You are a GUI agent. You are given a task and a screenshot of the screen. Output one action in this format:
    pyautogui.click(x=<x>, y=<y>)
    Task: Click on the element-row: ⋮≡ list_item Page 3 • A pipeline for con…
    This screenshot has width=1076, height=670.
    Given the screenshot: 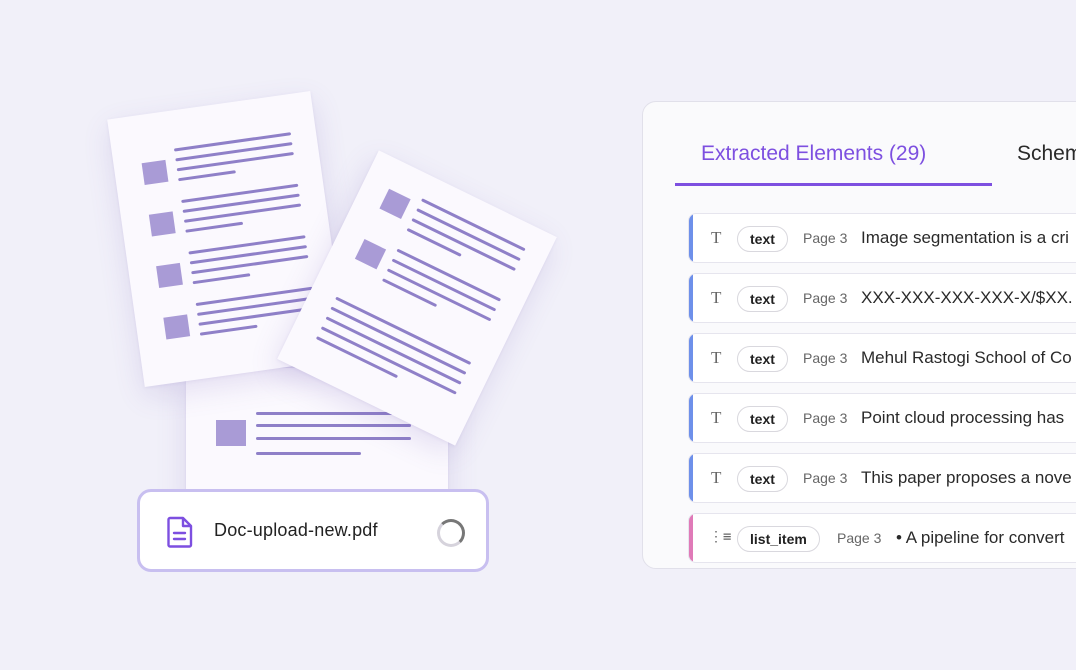 What is the action you would take?
    pyautogui.click(x=882, y=538)
    